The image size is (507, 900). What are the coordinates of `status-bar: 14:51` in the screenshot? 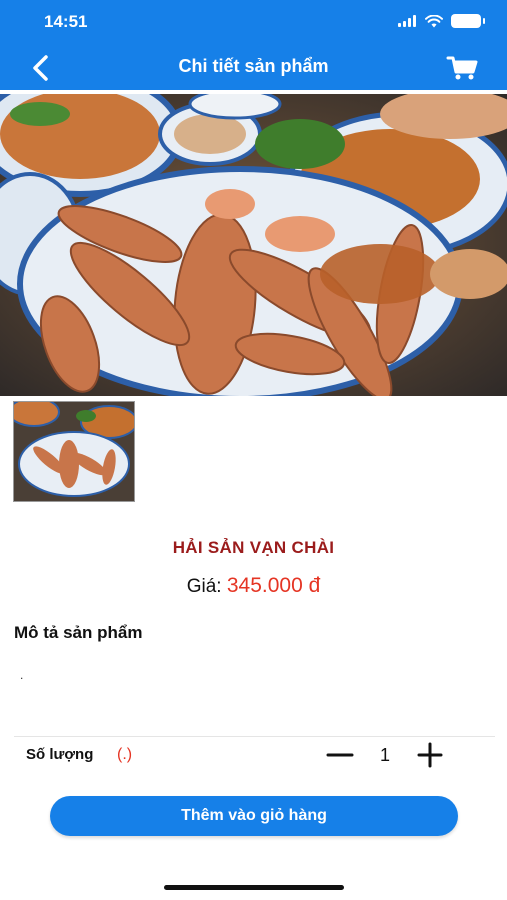 It's located at (253, 22).